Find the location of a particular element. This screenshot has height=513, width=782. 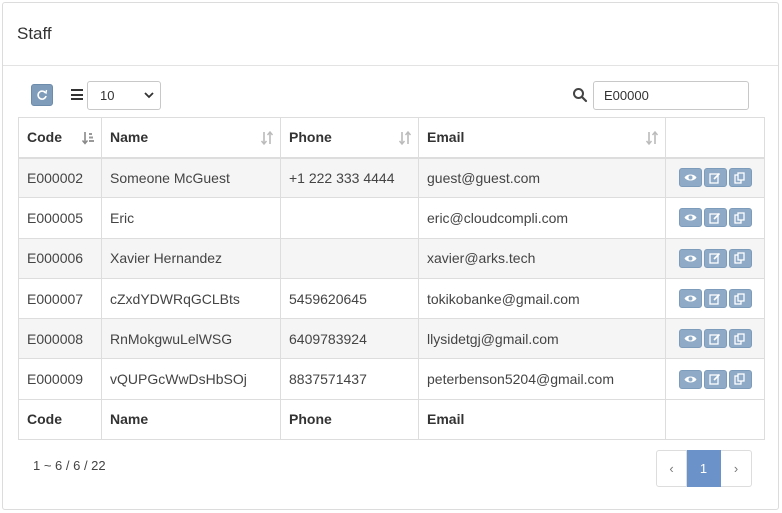

refresh-icon is located at coordinates (42, 94).